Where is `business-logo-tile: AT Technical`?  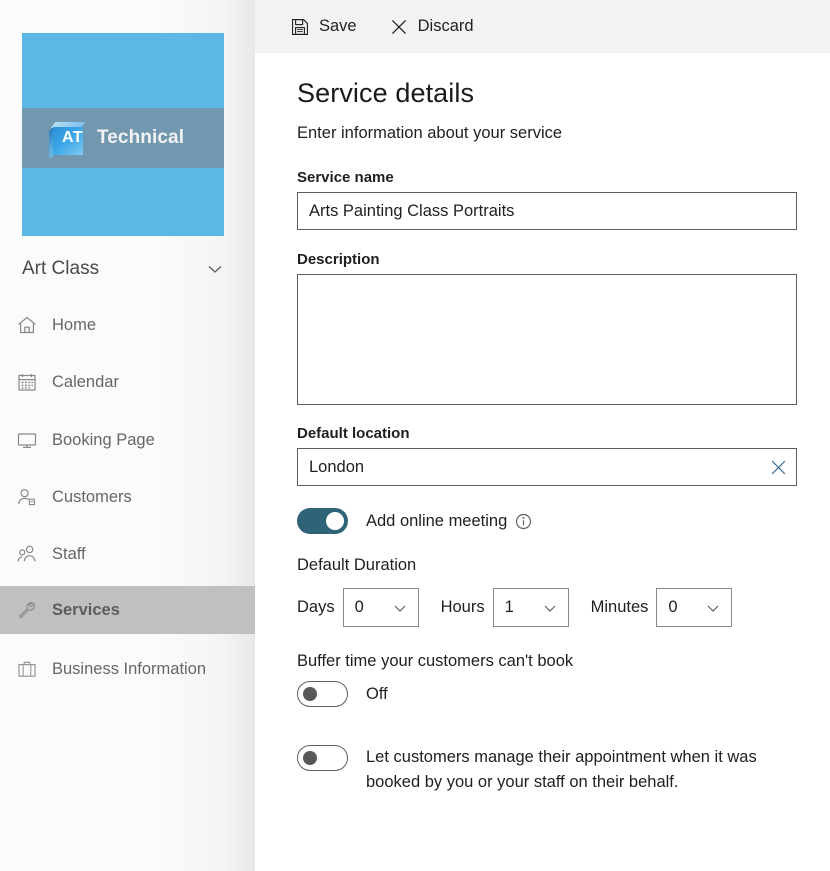 business-logo-tile: AT Technical is located at coordinates (123, 134).